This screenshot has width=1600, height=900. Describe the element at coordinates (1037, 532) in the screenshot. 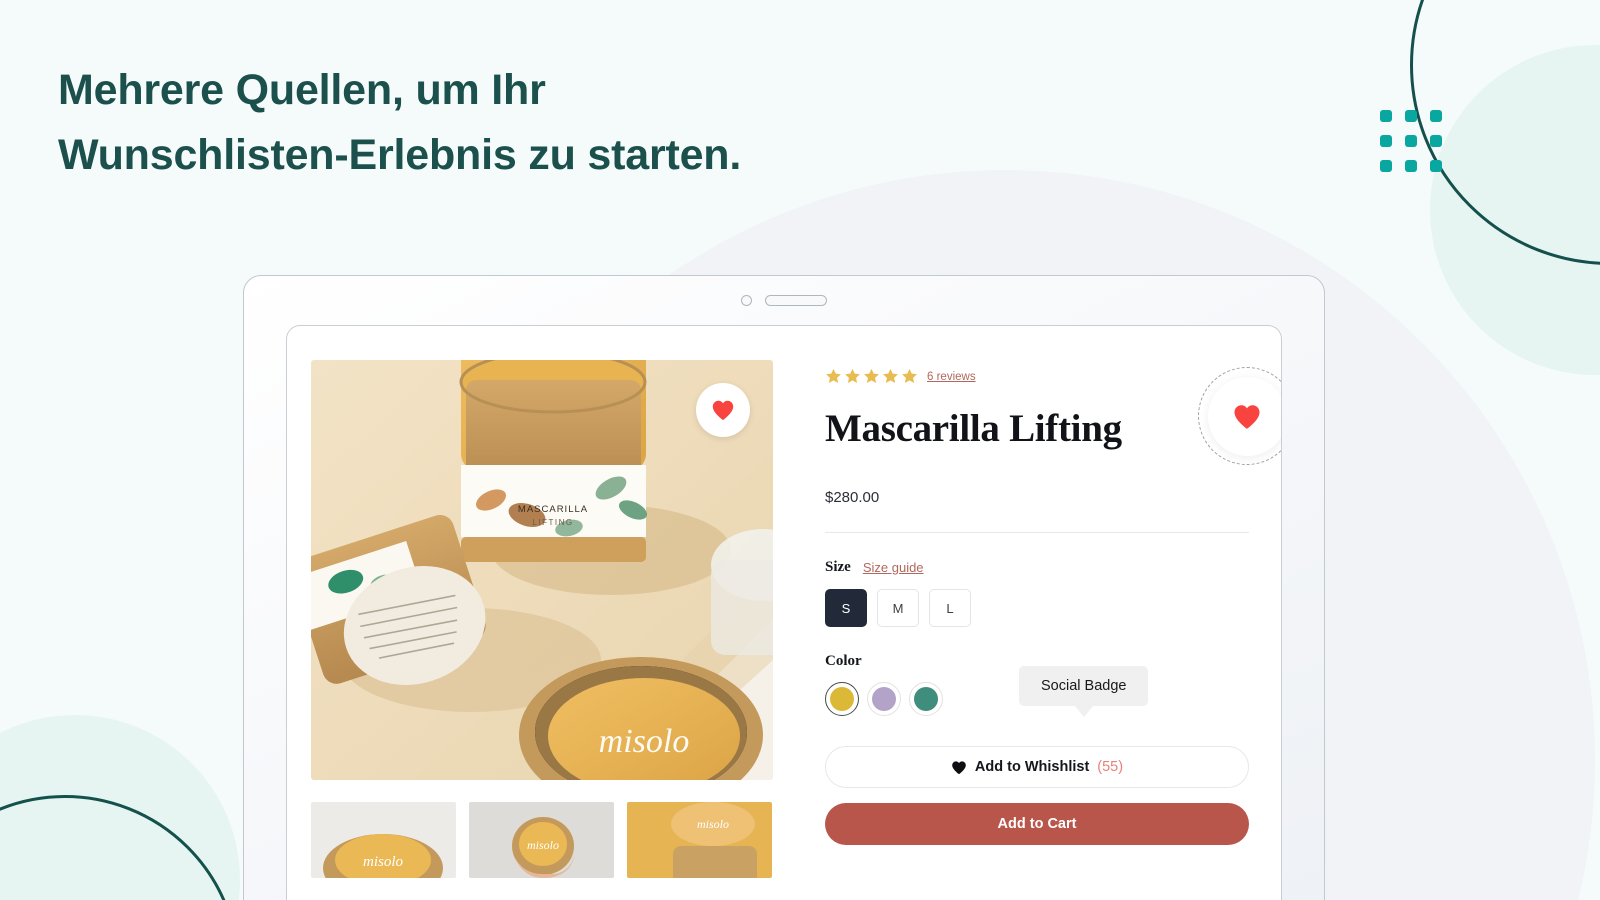

I see `details-divider` at that location.